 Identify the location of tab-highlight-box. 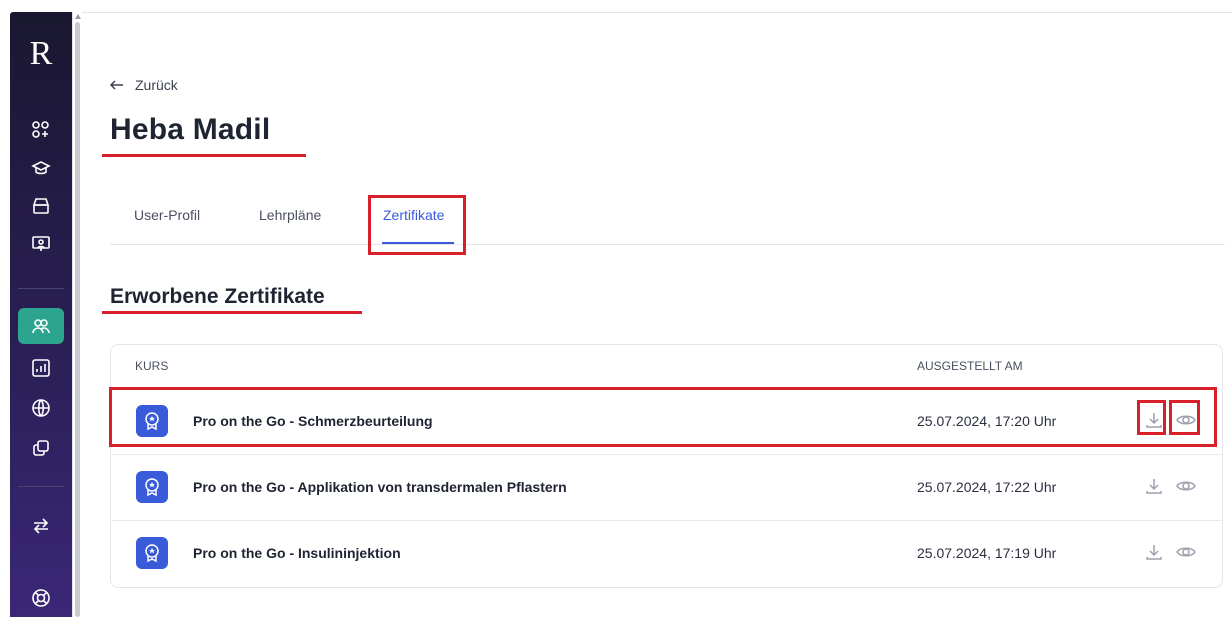
(417, 225).